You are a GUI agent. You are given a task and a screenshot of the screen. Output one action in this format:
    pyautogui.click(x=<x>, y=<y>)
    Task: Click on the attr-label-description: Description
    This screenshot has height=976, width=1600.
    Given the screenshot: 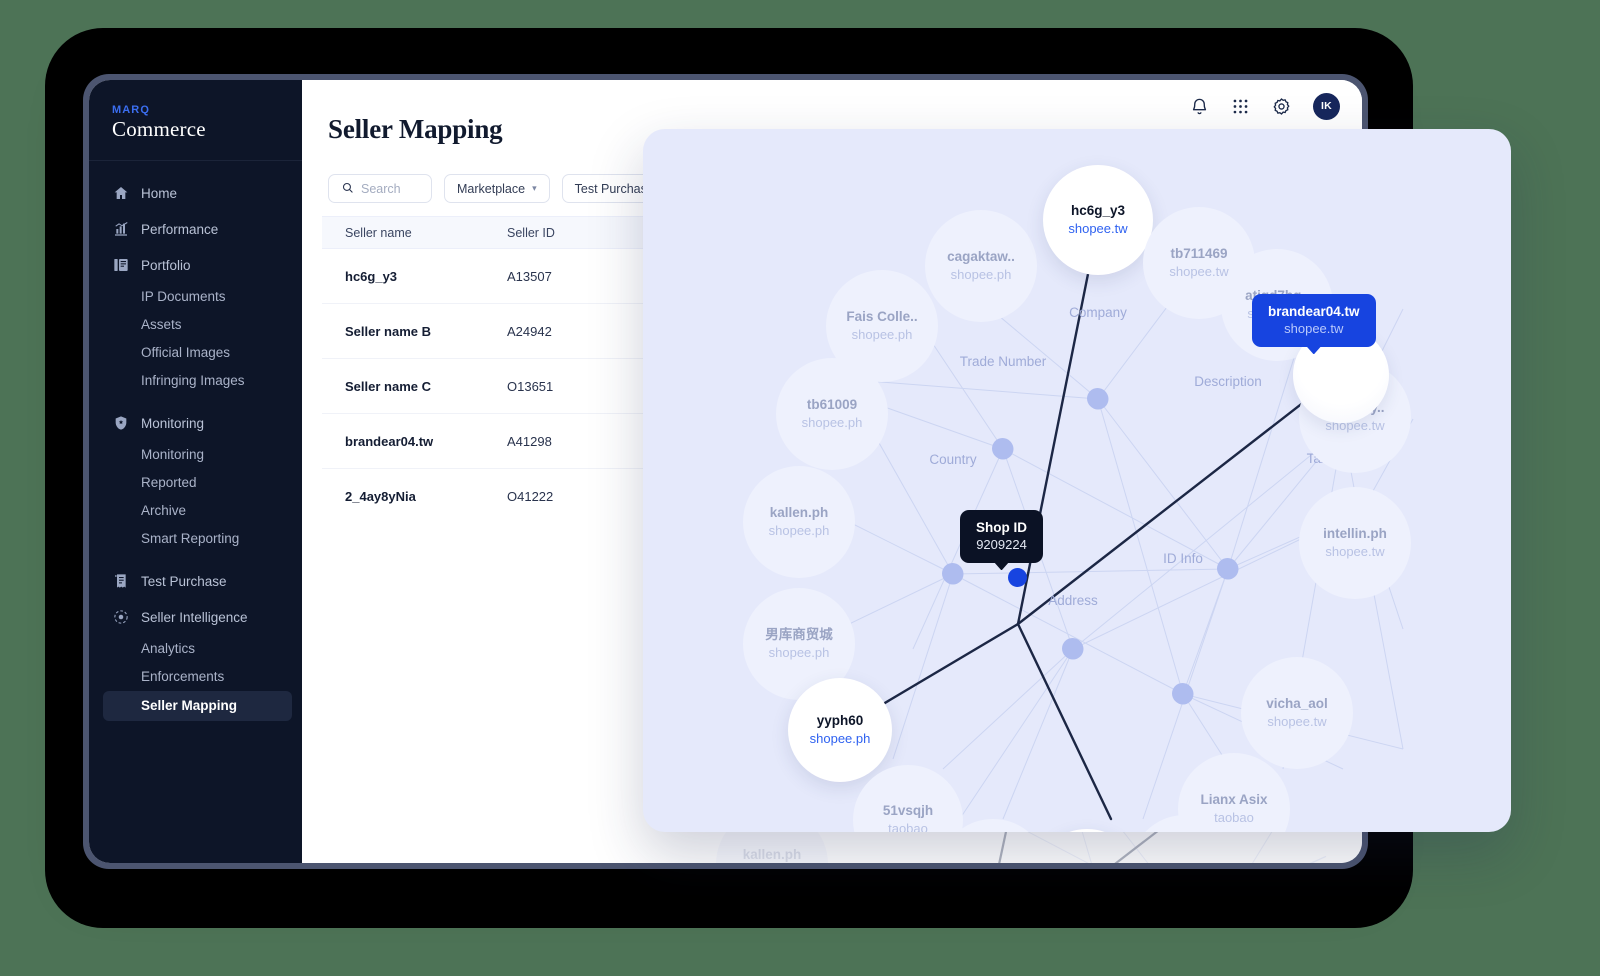 What is the action you would take?
    pyautogui.click(x=1228, y=381)
    